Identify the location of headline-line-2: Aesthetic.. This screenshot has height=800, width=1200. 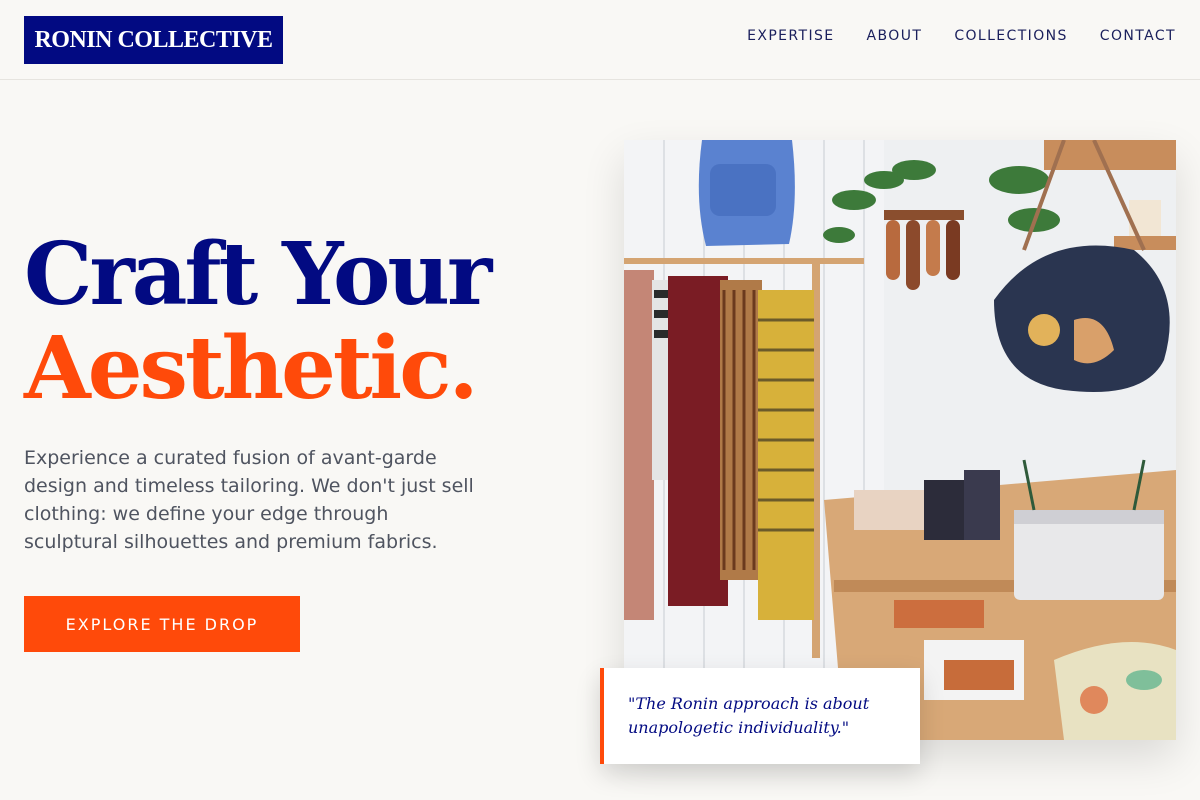
(251, 368).